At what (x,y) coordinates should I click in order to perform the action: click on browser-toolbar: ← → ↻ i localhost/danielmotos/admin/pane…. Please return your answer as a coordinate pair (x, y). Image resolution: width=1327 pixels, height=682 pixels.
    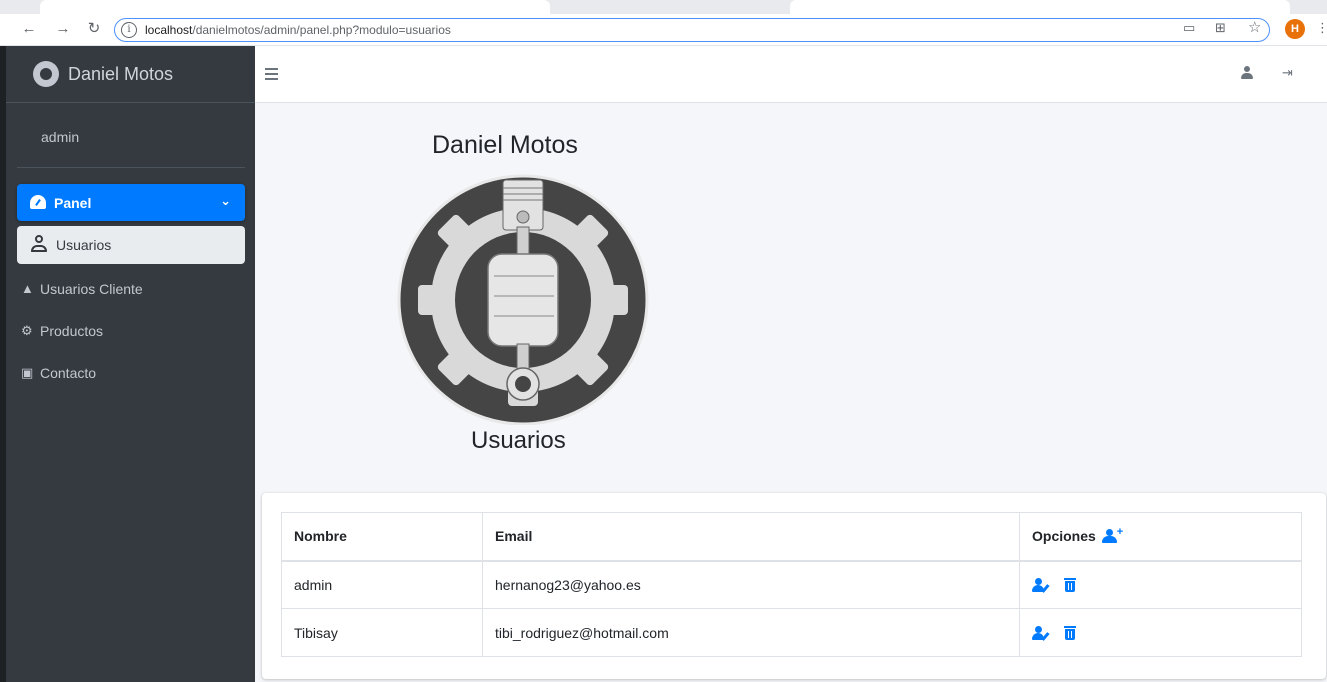
    Looking at the image, I should click on (663, 23).